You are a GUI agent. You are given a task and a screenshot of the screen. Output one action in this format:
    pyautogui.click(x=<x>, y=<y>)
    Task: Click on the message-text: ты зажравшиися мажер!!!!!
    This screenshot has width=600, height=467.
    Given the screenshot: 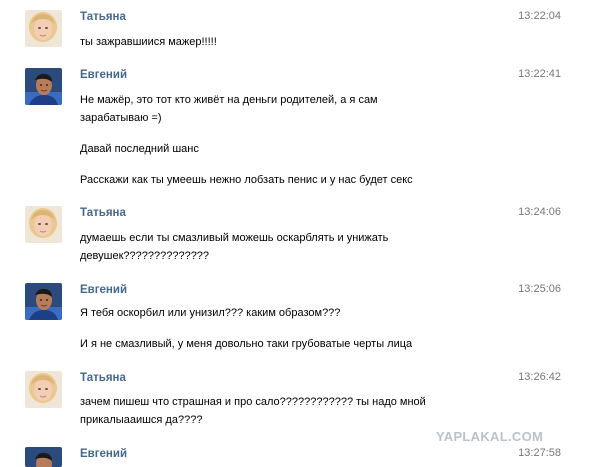 What is the action you would take?
    pyautogui.click(x=148, y=42)
    